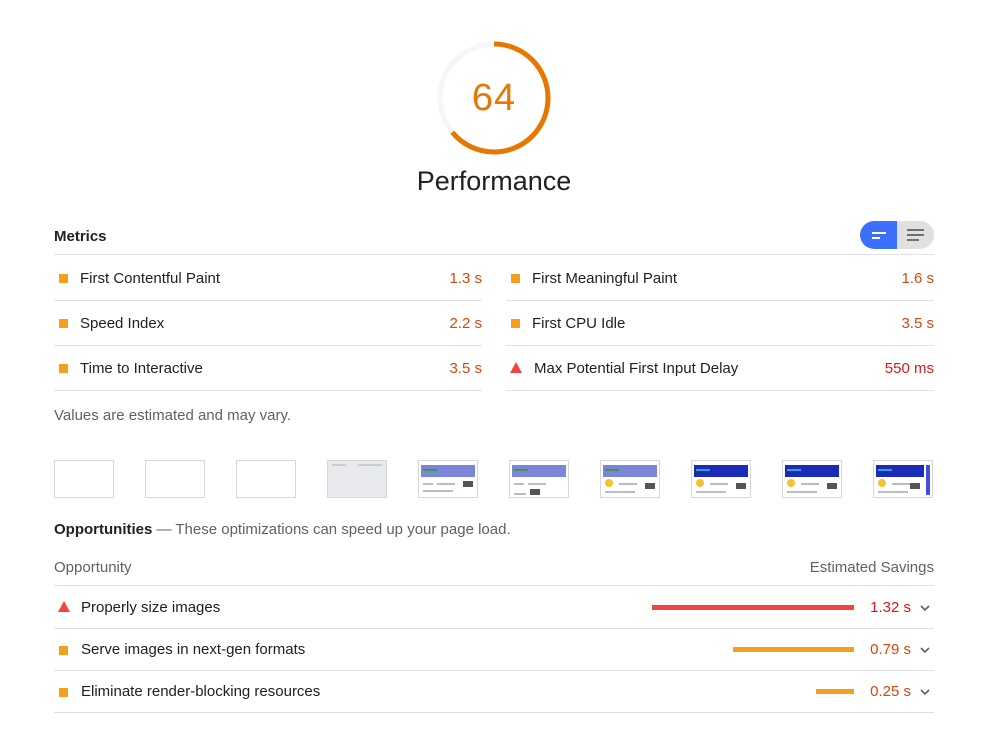  Describe the element at coordinates (150, 278) in the screenshot. I see `metric-label: First Contentful Paint` at that location.